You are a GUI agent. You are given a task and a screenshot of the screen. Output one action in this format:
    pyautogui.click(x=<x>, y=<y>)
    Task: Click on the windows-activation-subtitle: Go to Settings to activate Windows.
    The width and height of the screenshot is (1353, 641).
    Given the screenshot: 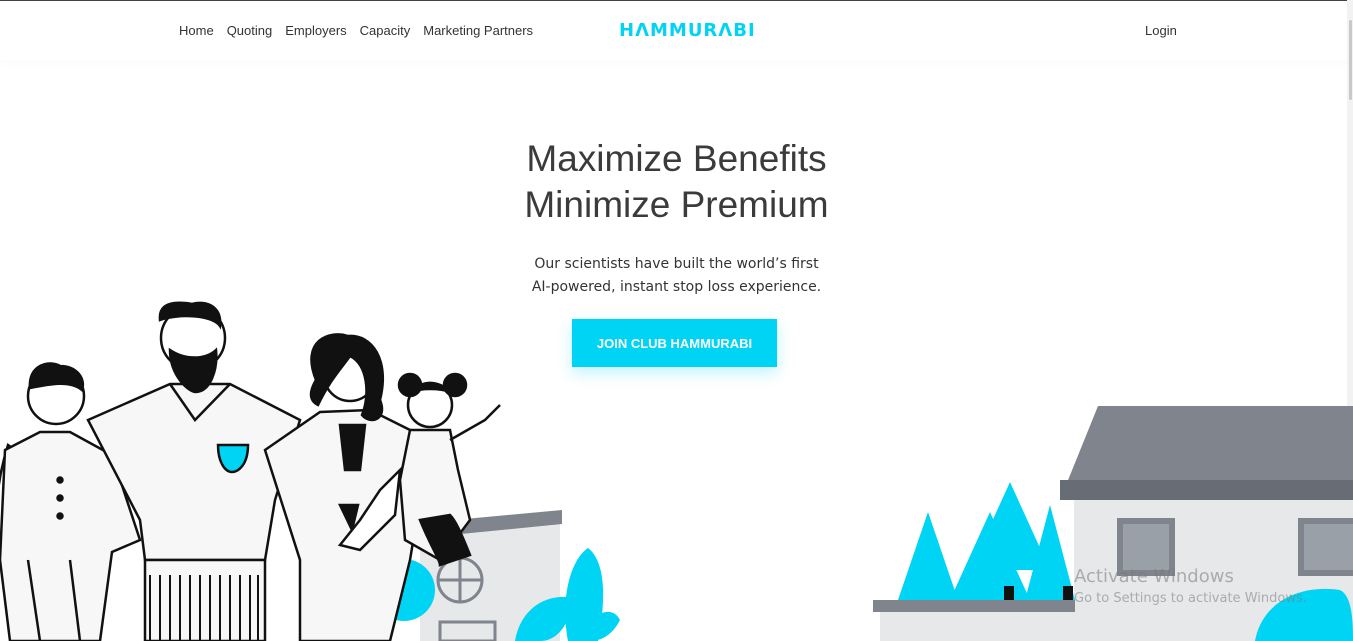 What is the action you would take?
    pyautogui.click(x=1190, y=598)
    